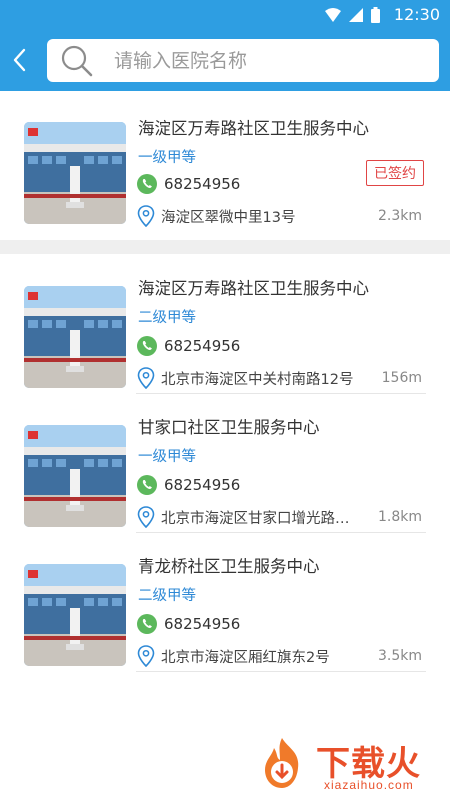 The height and width of the screenshot is (800, 450). I want to click on search-input, so click(264, 60).